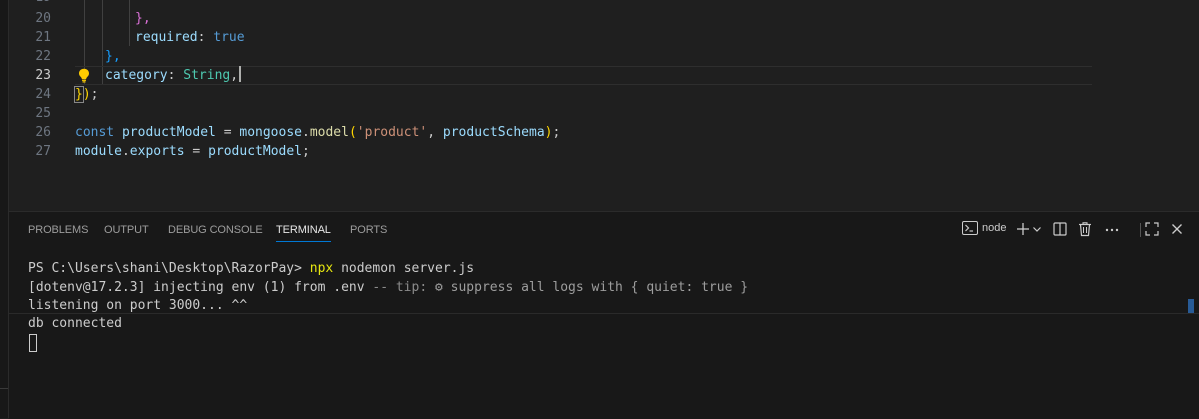 The width and height of the screenshot is (1199, 419). What do you see at coordinates (95, 132) in the screenshot?
I see `keyword: const` at bounding box center [95, 132].